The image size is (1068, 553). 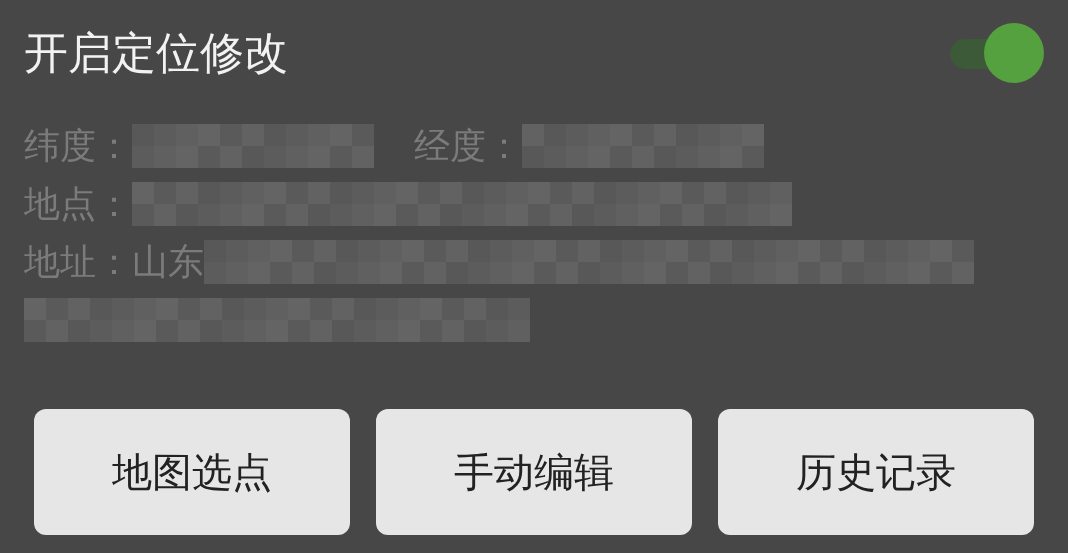 What do you see at coordinates (156, 52) in the screenshot?
I see `section-title: 开启定位修改` at bounding box center [156, 52].